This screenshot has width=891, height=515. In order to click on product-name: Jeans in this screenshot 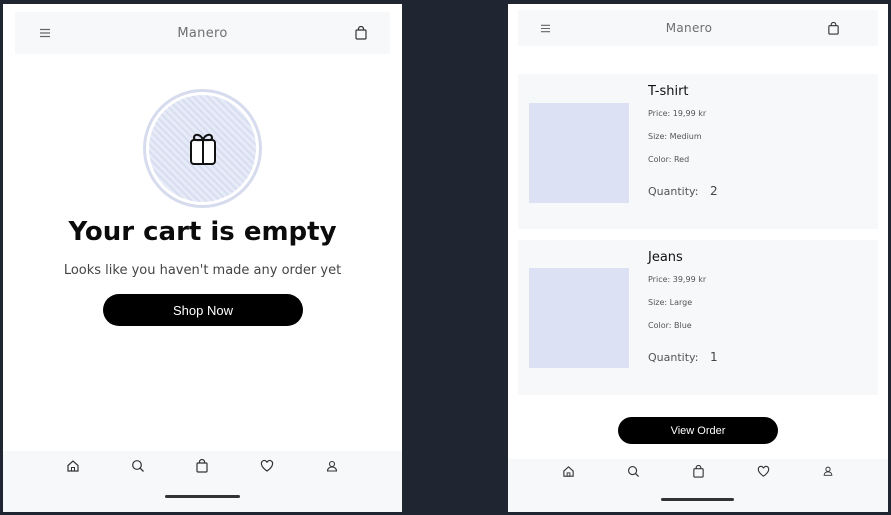, I will do `click(665, 257)`.